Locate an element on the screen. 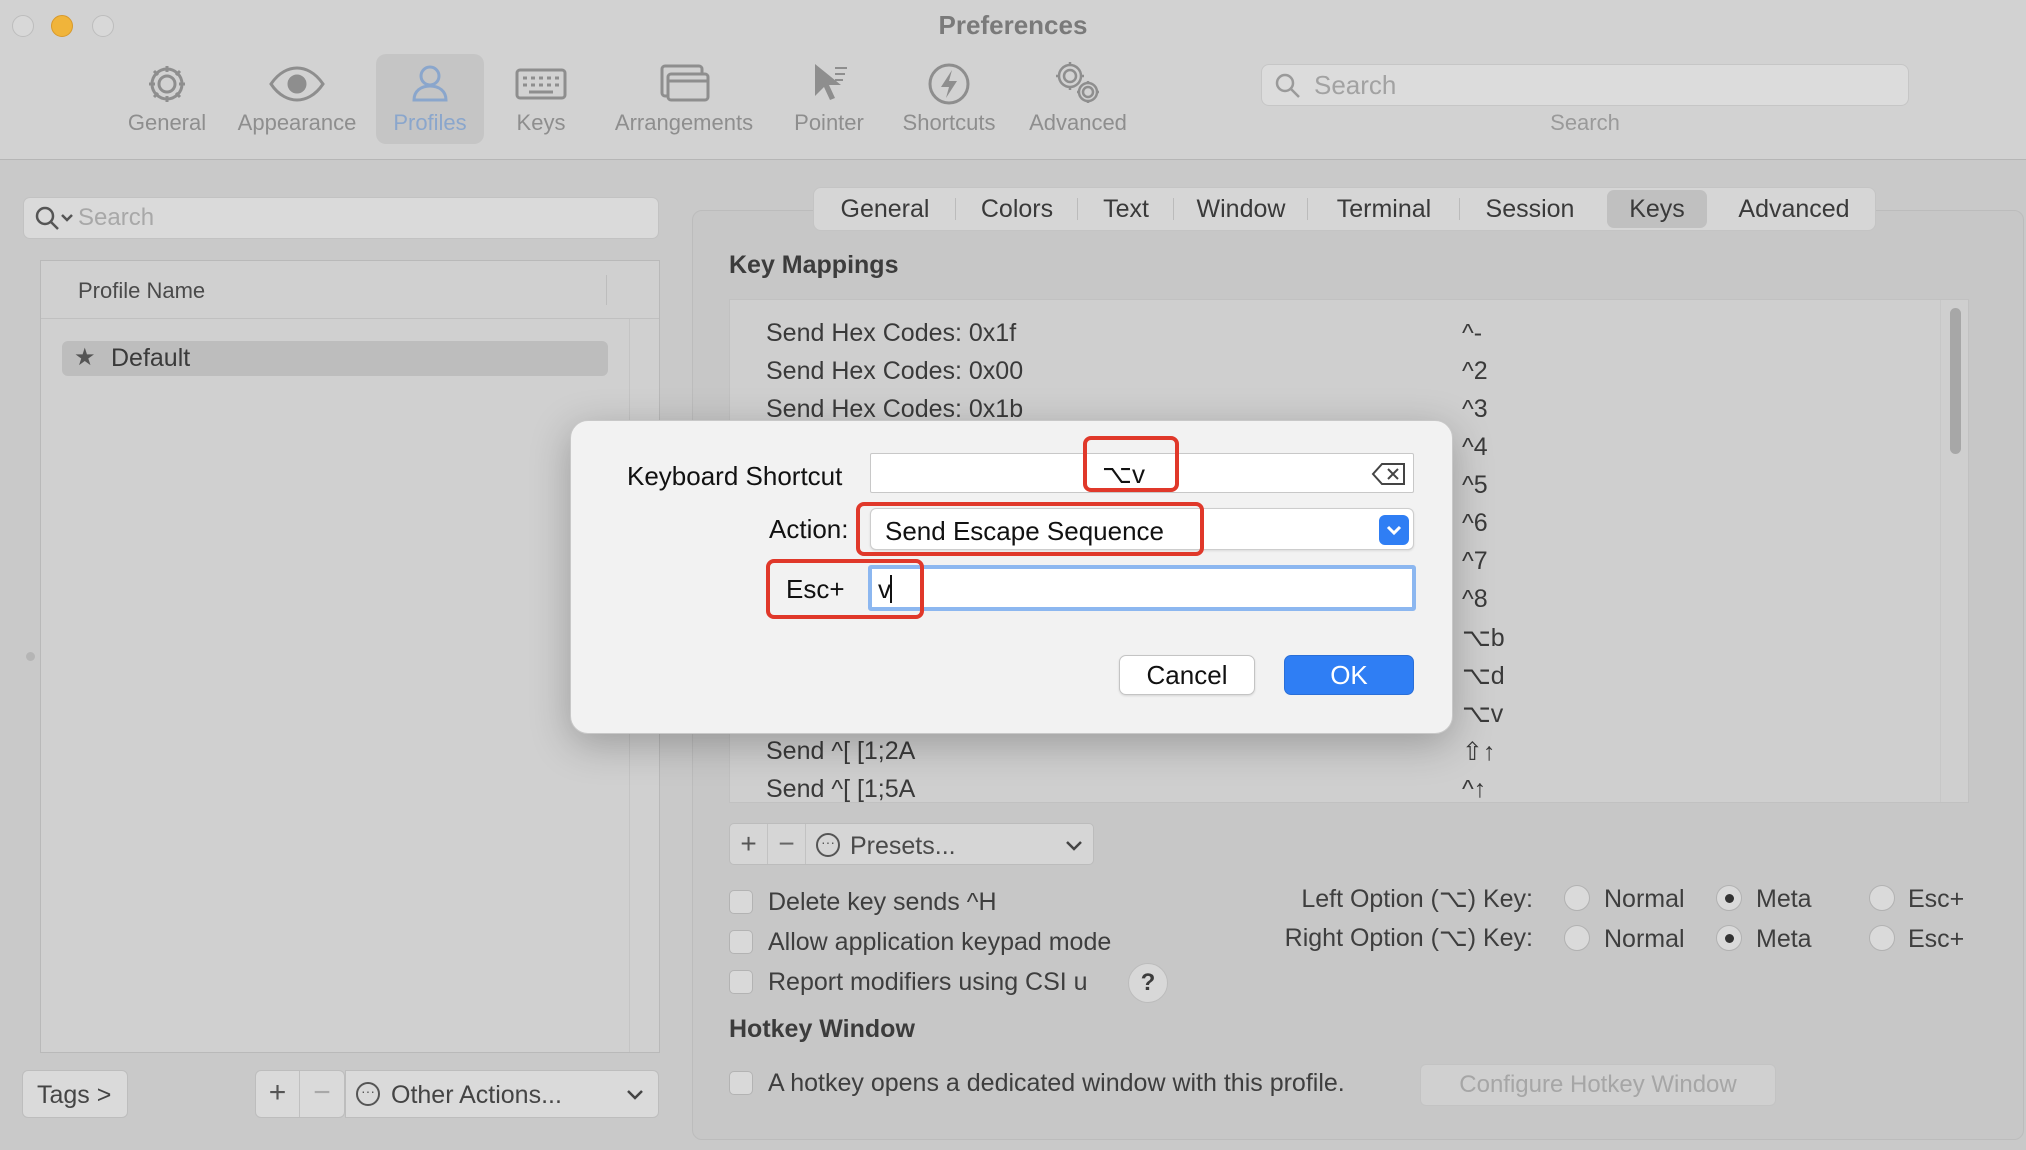 The width and height of the screenshot is (2026, 1150). toolbar-pointer: Pointer is located at coordinates (829, 99).